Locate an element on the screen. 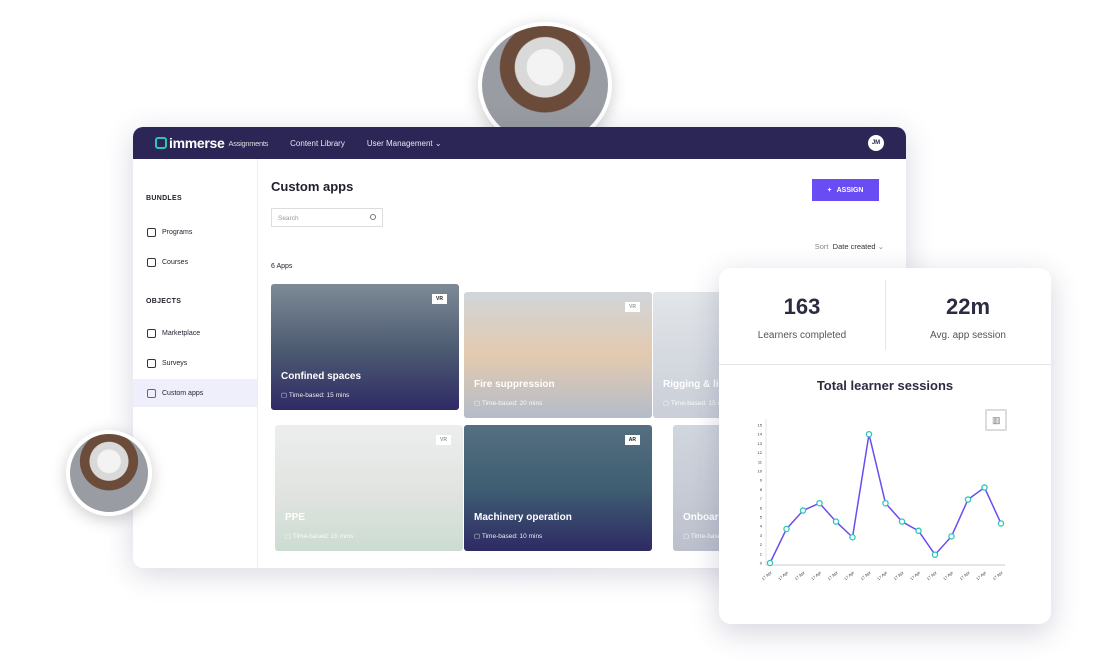 The width and height of the screenshot is (1120, 668). nav-user-management: User Management ⌄ is located at coordinates (404, 143).